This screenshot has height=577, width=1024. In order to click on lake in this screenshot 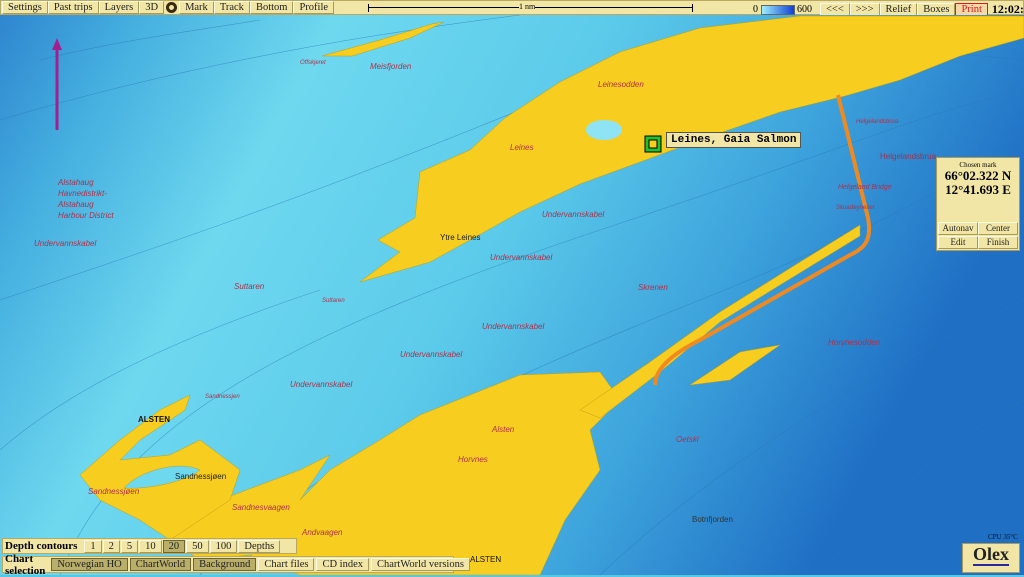, I will do `click(604, 130)`.